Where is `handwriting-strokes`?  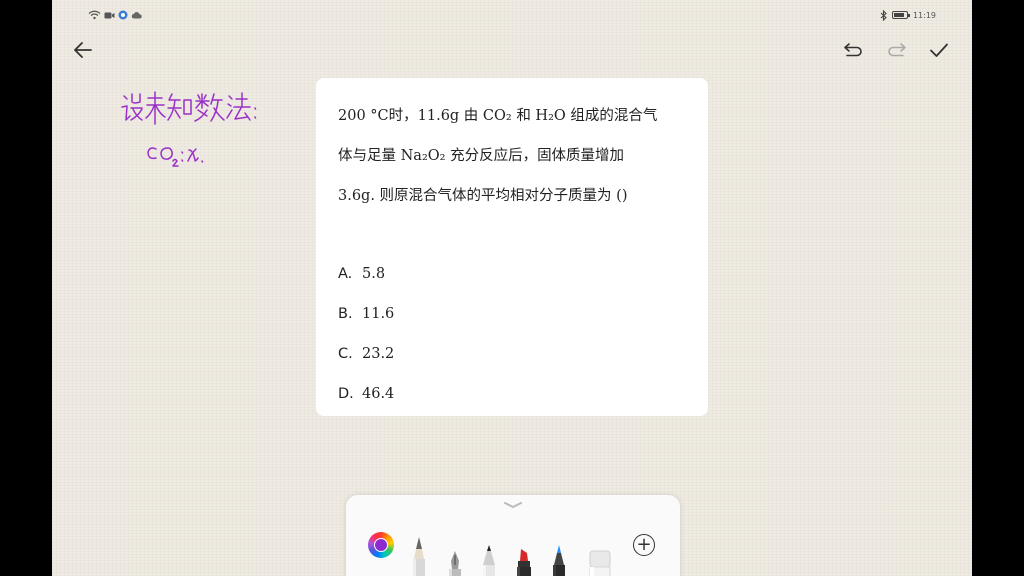
handwriting-strokes is located at coordinates (189, 129).